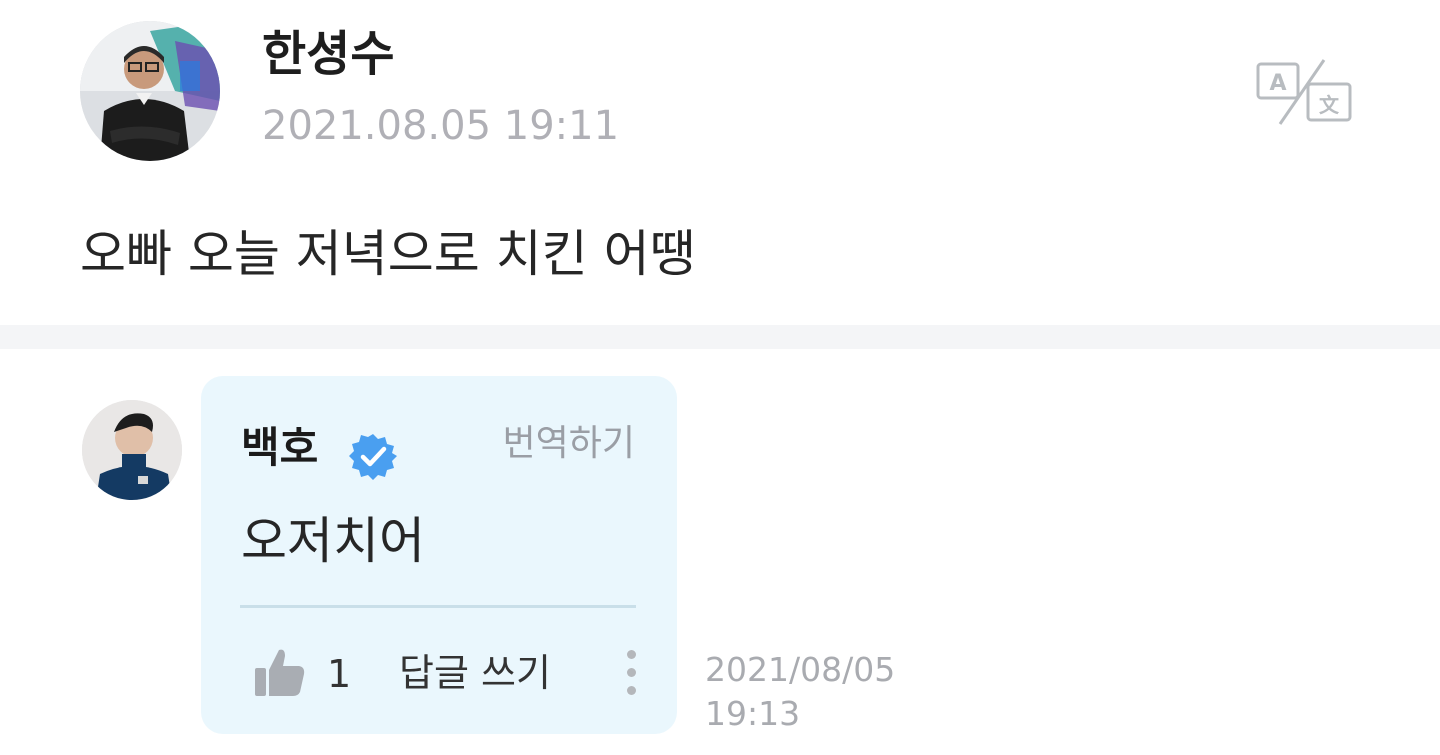  What do you see at coordinates (753, 713) in the screenshot?
I see `comment-time: 19:13` at bounding box center [753, 713].